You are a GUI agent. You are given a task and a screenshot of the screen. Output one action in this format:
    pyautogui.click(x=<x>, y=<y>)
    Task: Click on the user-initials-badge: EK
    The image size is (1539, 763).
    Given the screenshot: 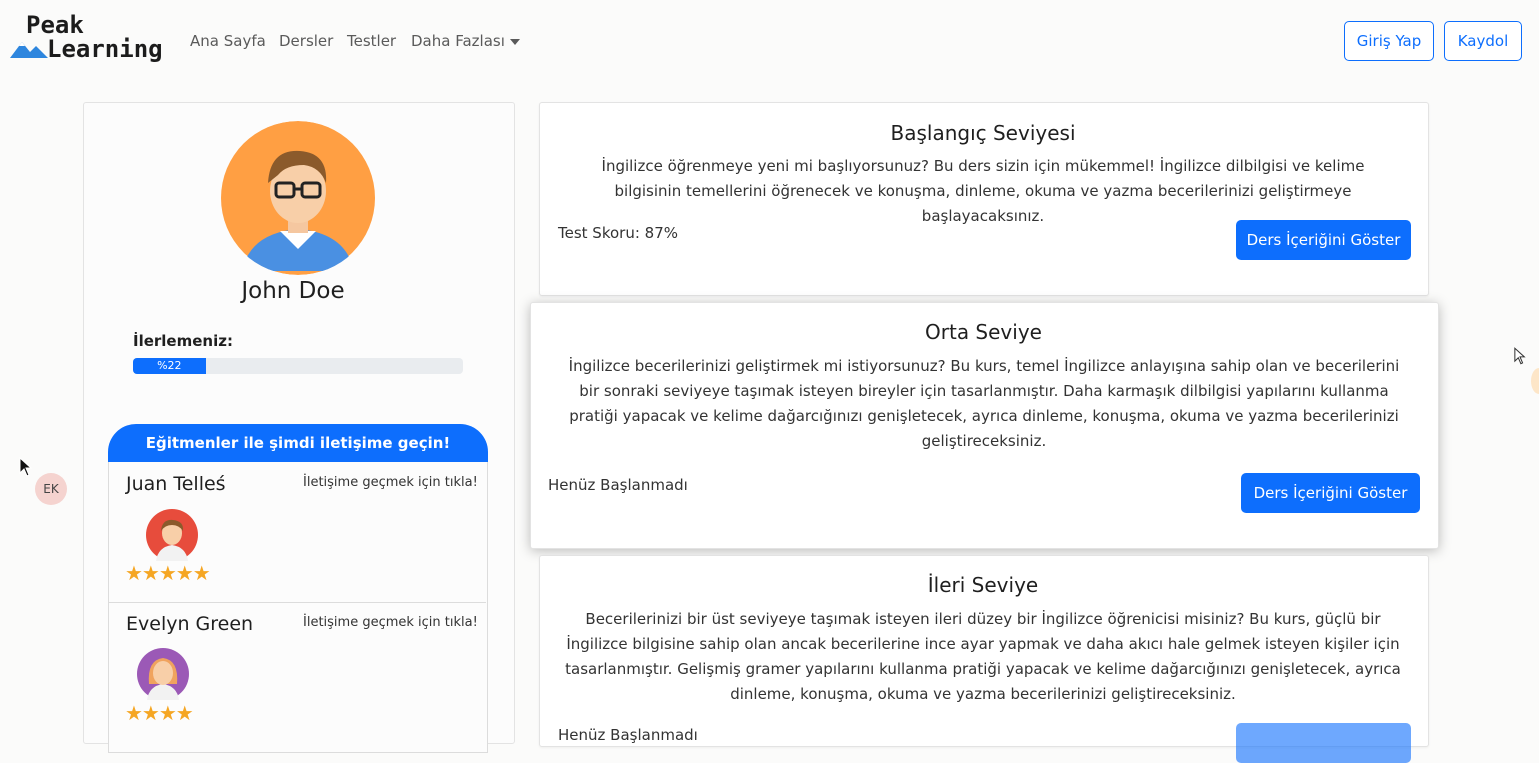 What is the action you would take?
    pyautogui.click(x=51, y=489)
    